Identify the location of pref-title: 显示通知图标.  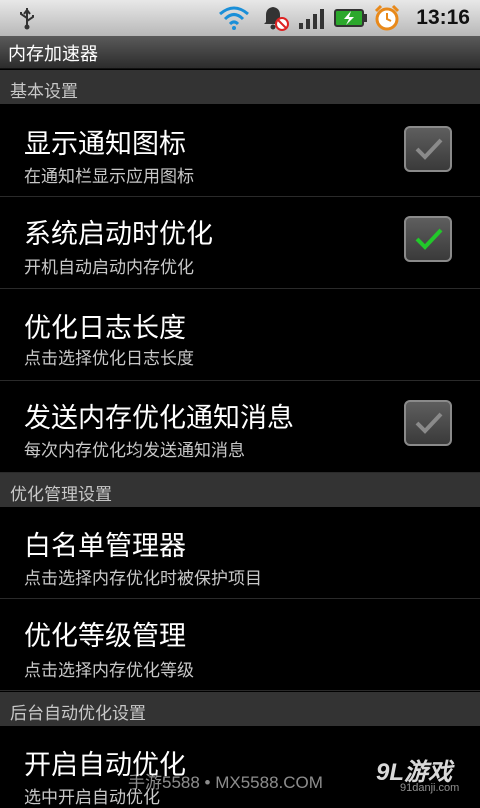
(105, 144).